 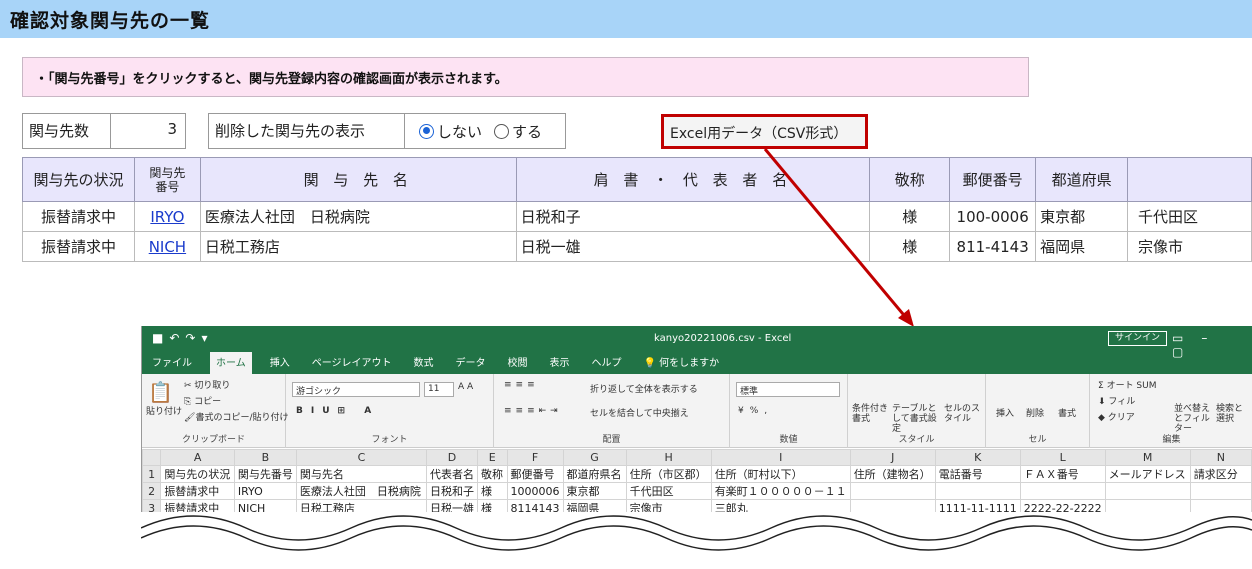 I want to click on radio-option-no: しない, so click(x=450, y=131).